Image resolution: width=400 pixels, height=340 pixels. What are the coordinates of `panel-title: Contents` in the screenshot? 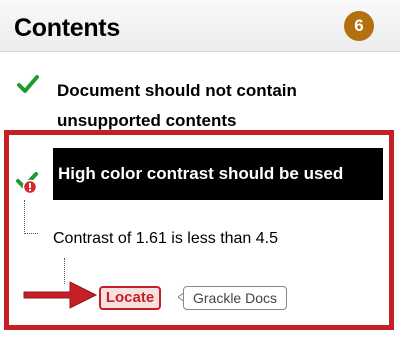 It's located at (67, 28).